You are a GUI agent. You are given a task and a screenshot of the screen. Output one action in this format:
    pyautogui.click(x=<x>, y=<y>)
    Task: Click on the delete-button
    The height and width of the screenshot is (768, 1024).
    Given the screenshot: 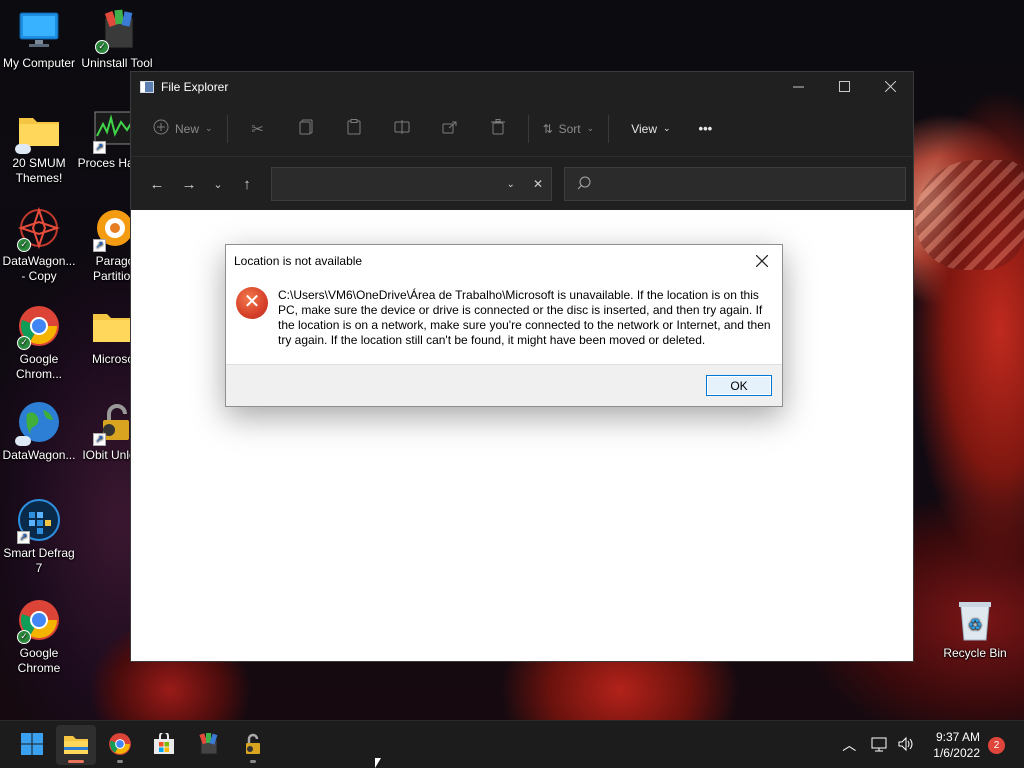 What is the action you would take?
    pyautogui.click(x=498, y=129)
    